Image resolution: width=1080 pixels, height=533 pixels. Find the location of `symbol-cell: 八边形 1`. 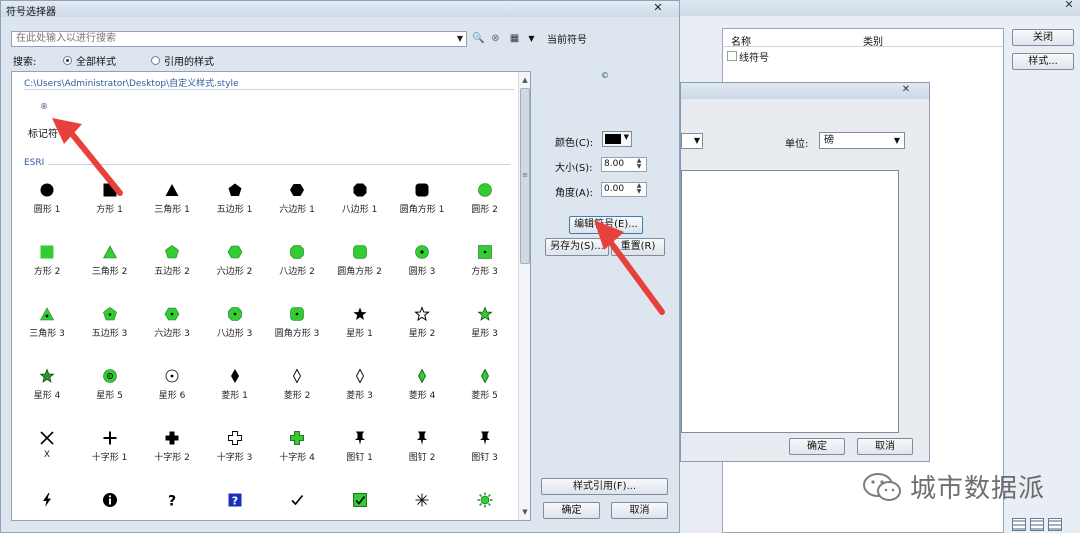

symbol-cell: 八边形 1 is located at coordinates (360, 202).